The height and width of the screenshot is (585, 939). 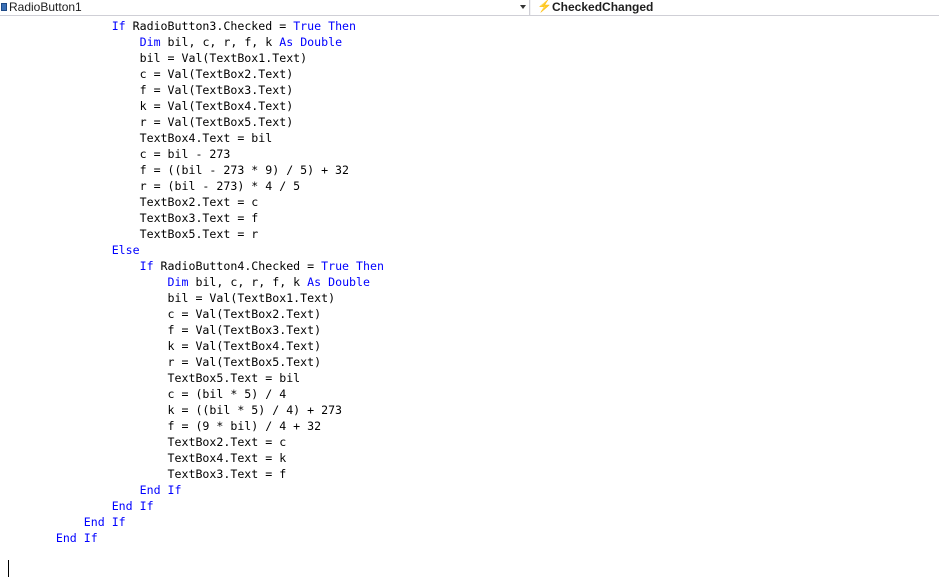 What do you see at coordinates (227, 458) in the screenshot?
I see `code-text: TextBox4.Text = k` at bounding box center [227, 458].